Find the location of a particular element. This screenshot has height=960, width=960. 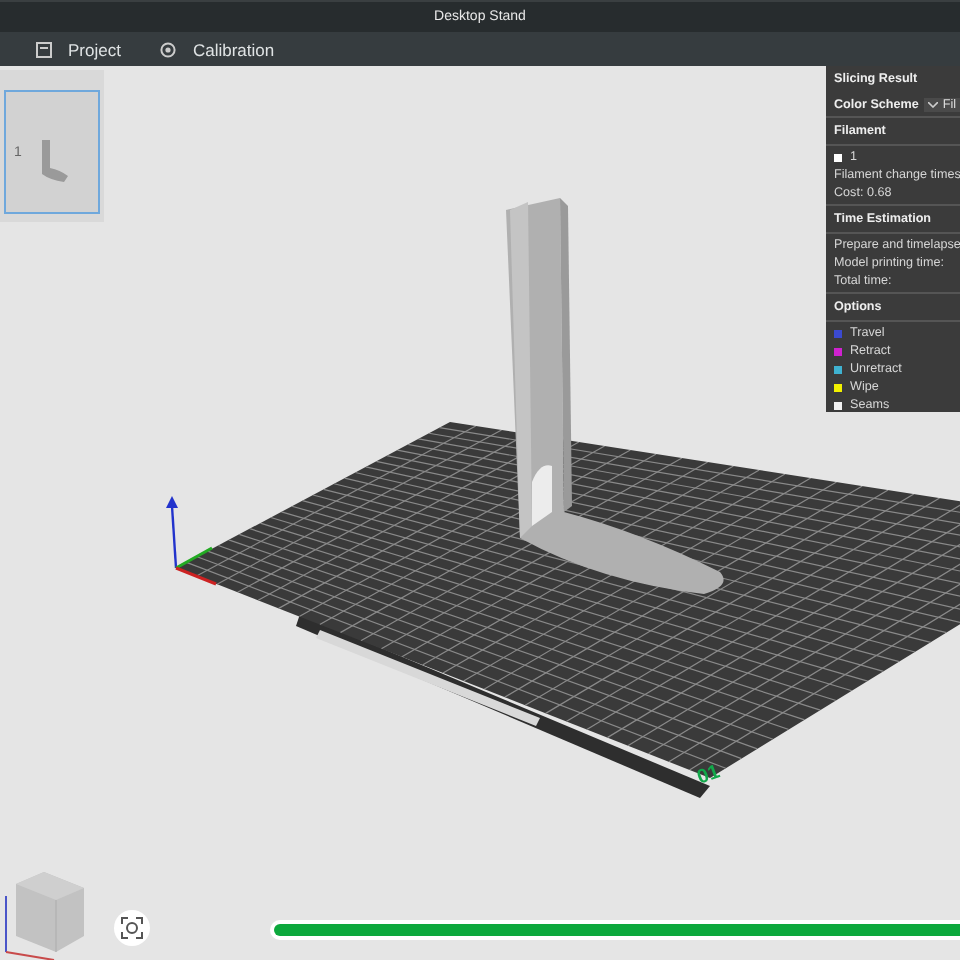

model-thumbnail-icon is located at coordinates (54, 162).